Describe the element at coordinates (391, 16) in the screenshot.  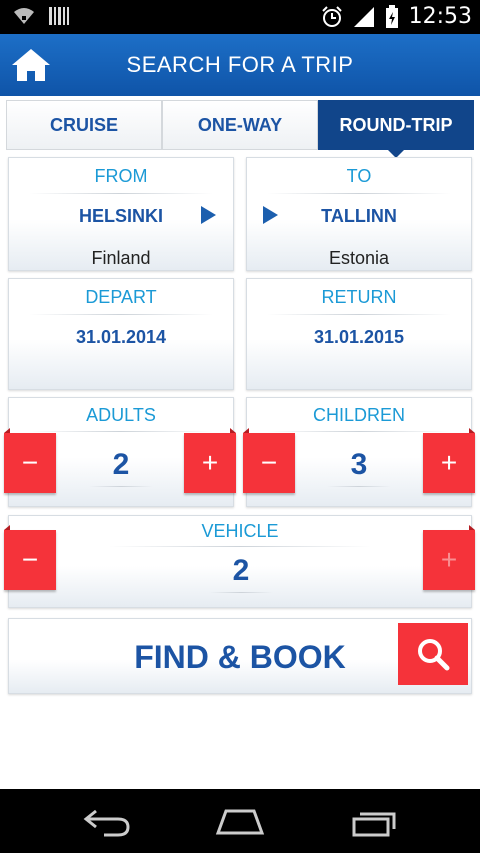
I see `battery-icon` at that location.